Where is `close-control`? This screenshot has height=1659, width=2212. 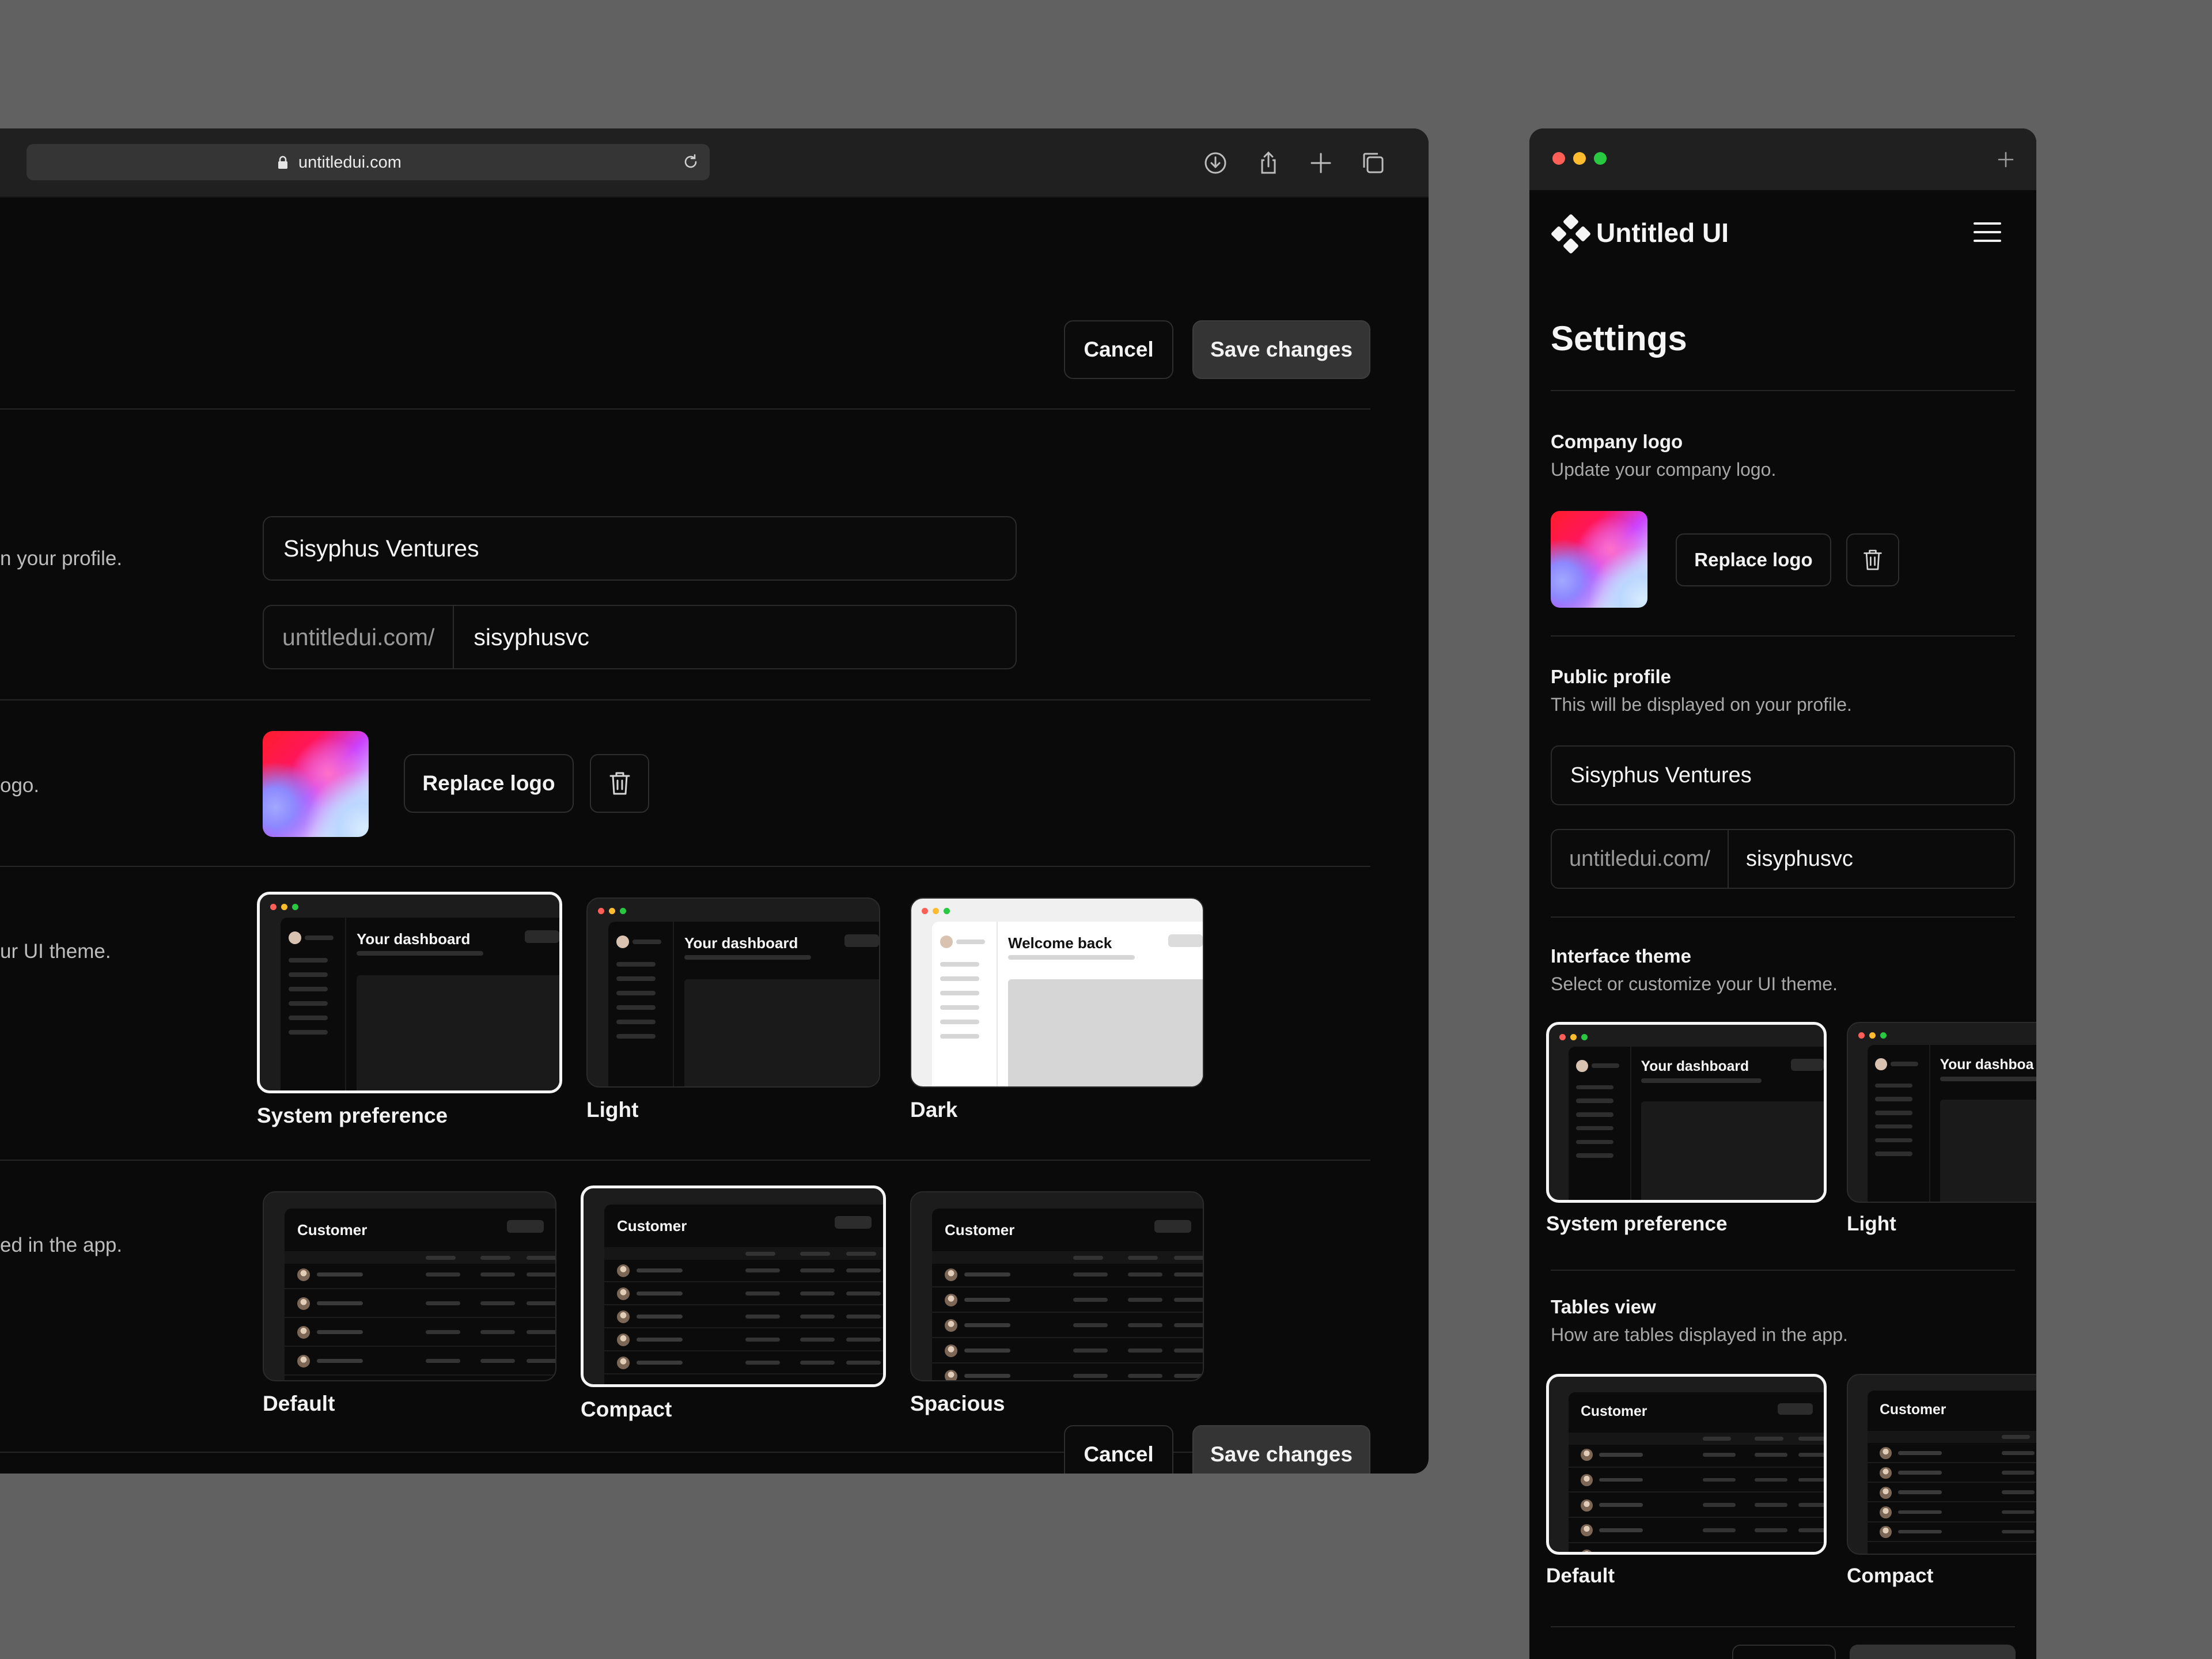
close-control is located at coordinates (1558, 158).